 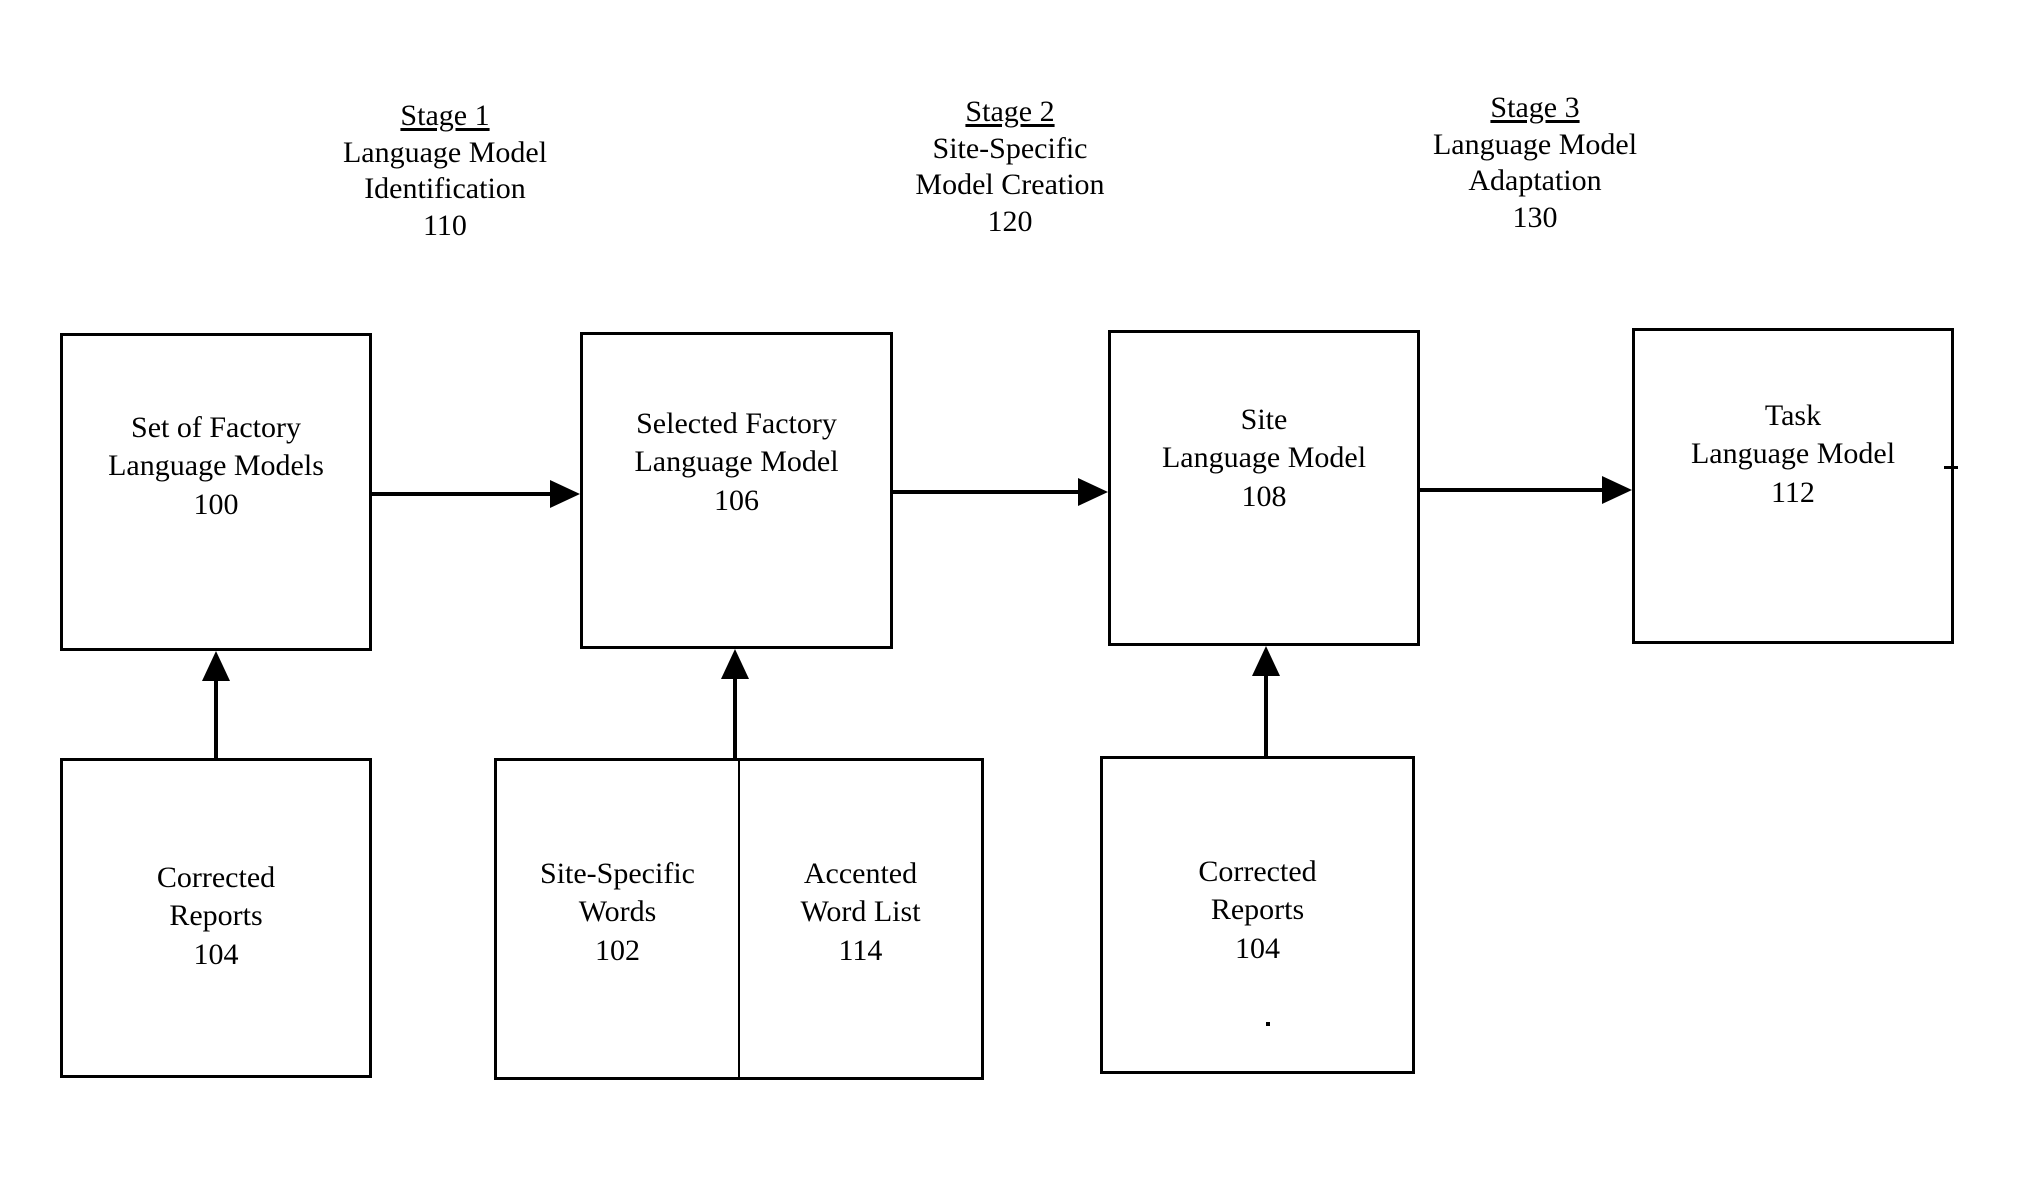 I want to click on box-106-line1: Selected Factory, so click(x=736, y=423).